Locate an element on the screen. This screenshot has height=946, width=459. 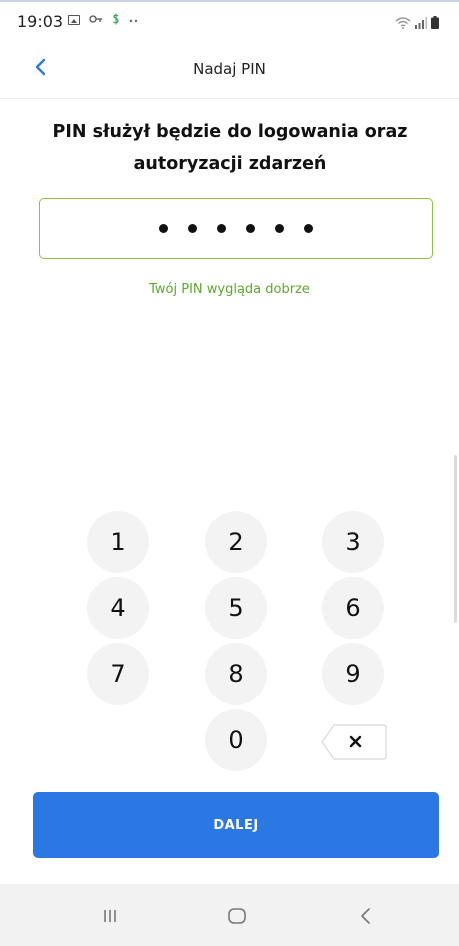
keypad-key-3: 3 is located at coordinates (353, 542).